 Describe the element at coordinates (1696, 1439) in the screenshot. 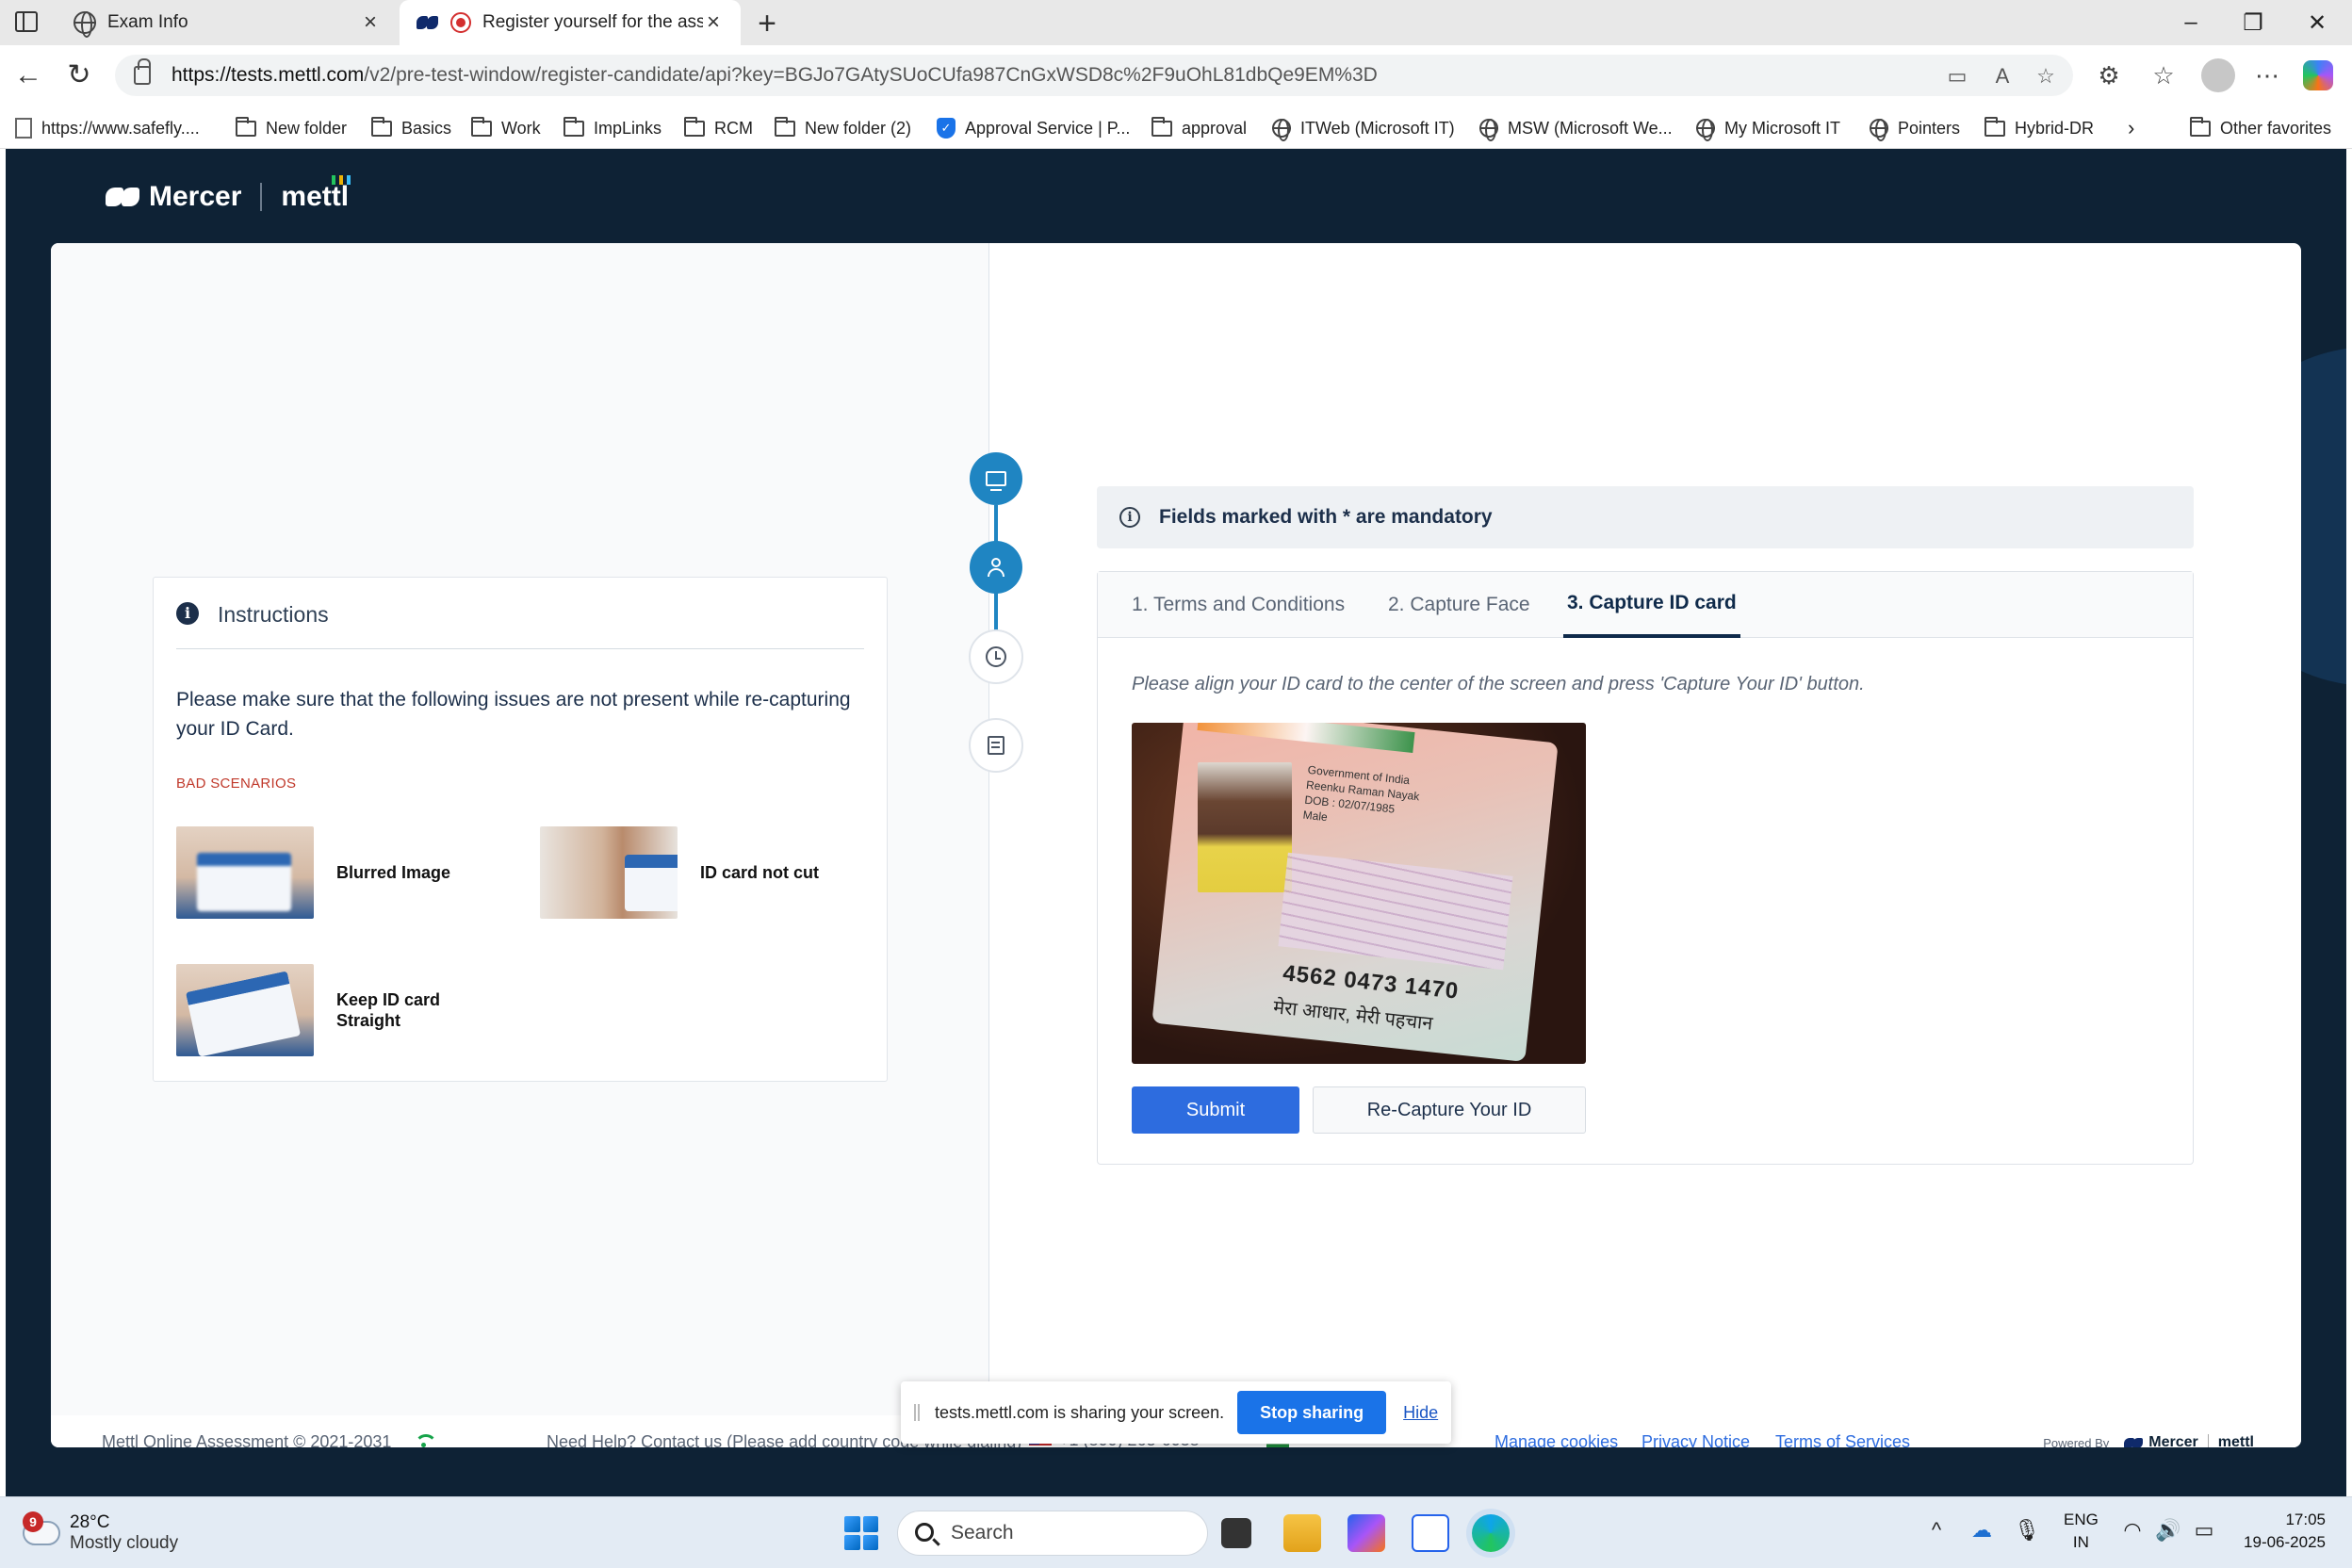

I see `privacy-notice-link: Privacy Notice` at that location.